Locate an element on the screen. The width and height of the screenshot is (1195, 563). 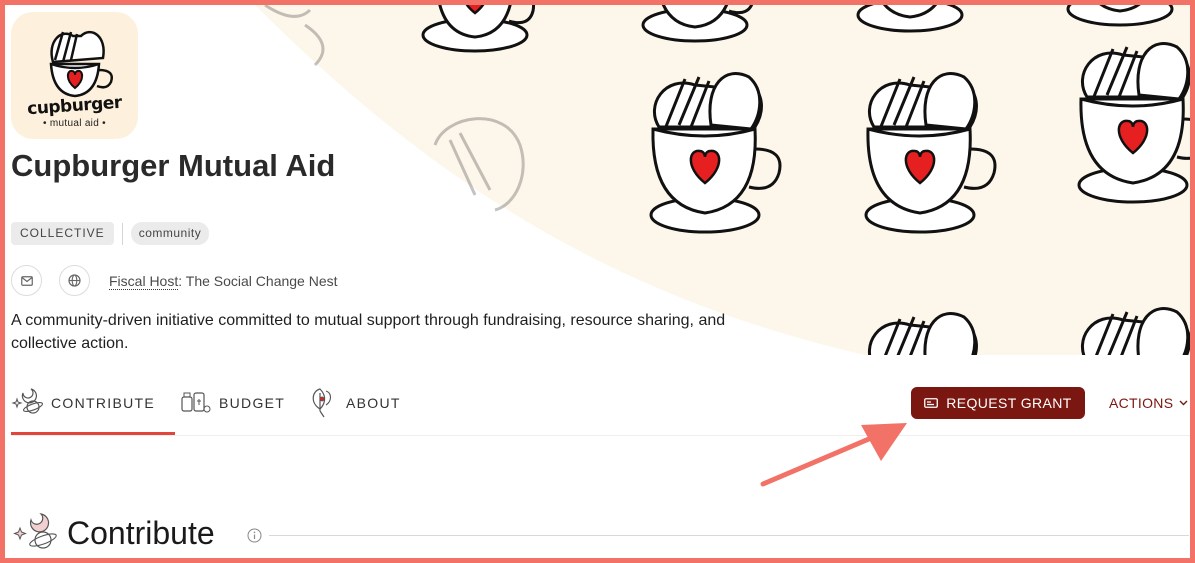
request-grant-label: REQUEST GRANT is located at coordinates (1009, 403).